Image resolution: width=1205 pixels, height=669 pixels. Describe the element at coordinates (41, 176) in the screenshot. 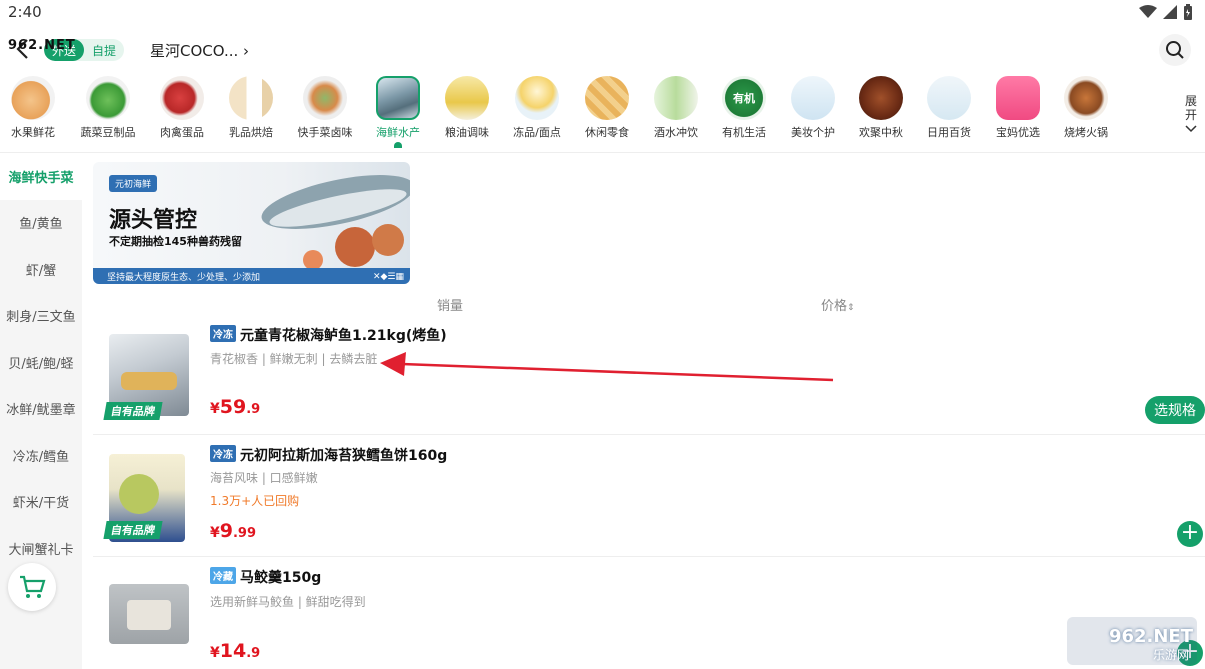

I see `sidebar-item-seafood-quick: 海鲜快手菜` at that location.